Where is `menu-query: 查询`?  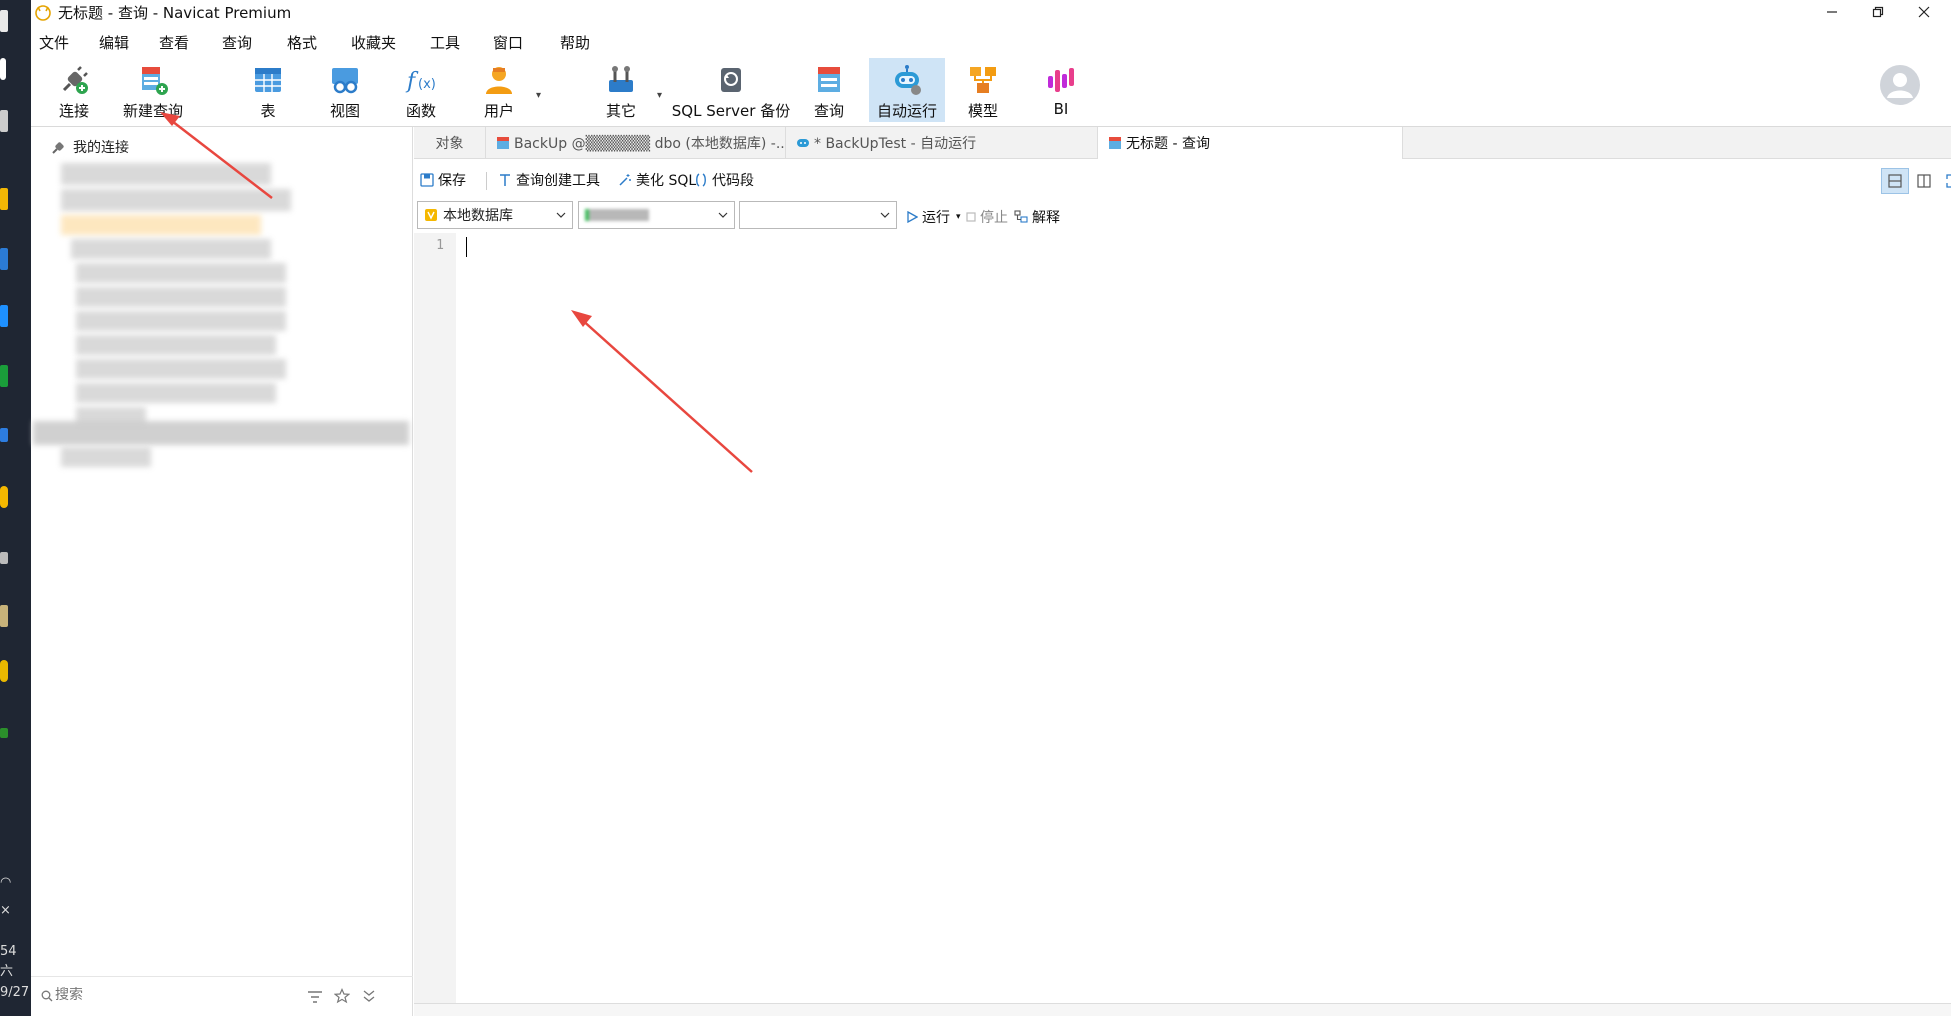 menu-query: 查询 is located at coordinates (237, 42).